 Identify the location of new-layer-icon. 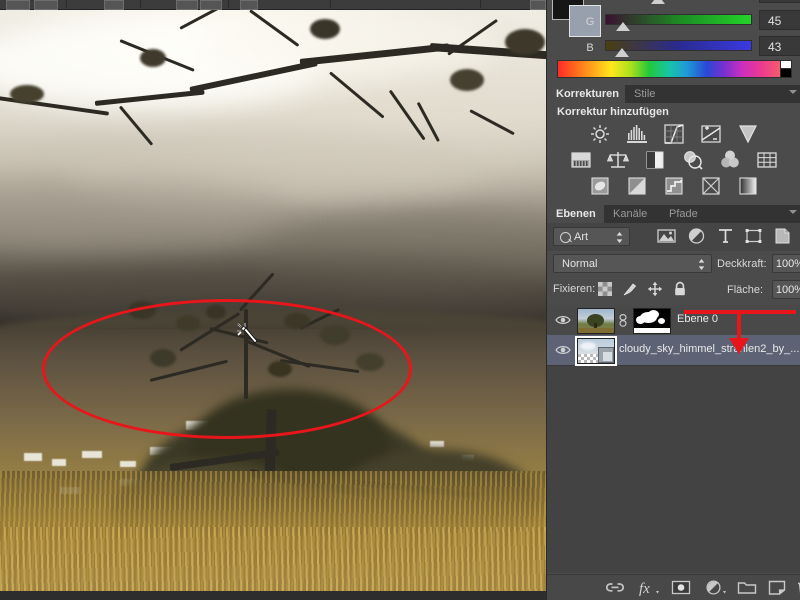
(777, 587).